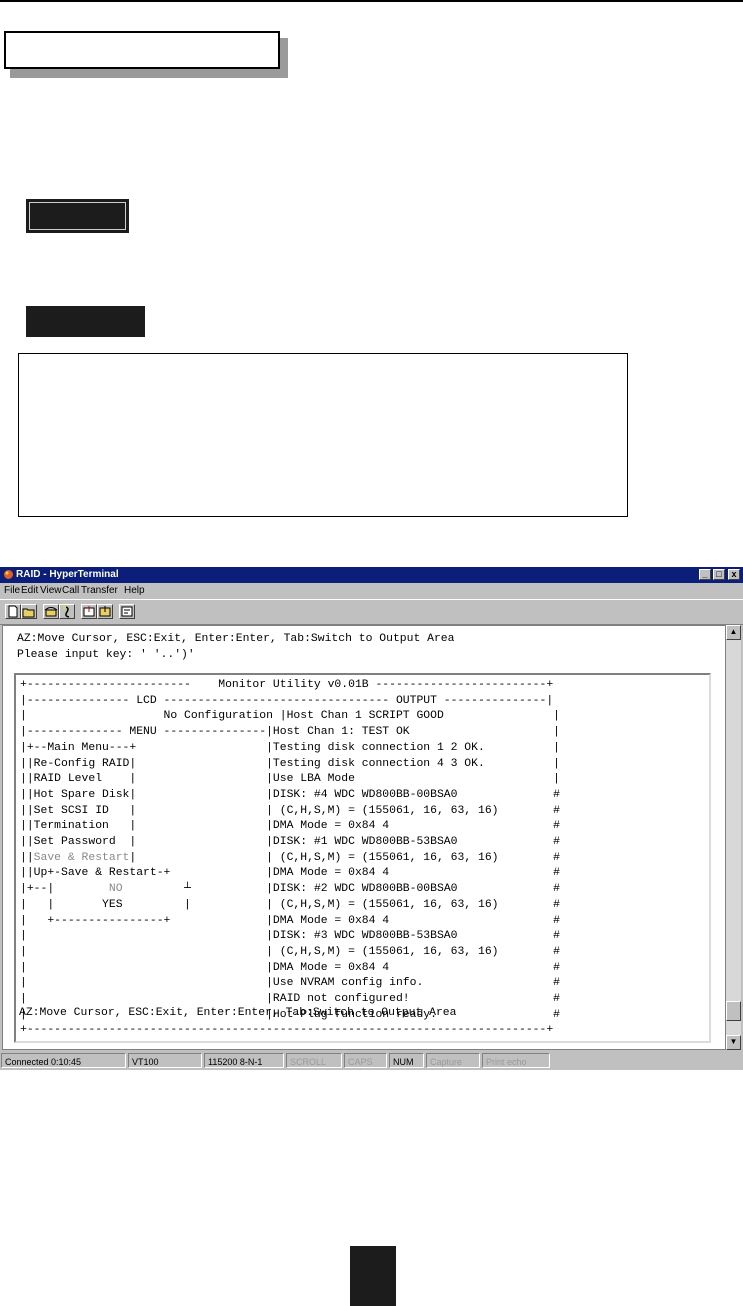 Image resolution: width=743 pixels, height=1306 pixels. What do you see at coordinates (290, 951) in the screenshot?
I see `frame-row: | | (C,H,S,M) = (155061, 16, 63, 16) #` at bounding box center [290, 951].